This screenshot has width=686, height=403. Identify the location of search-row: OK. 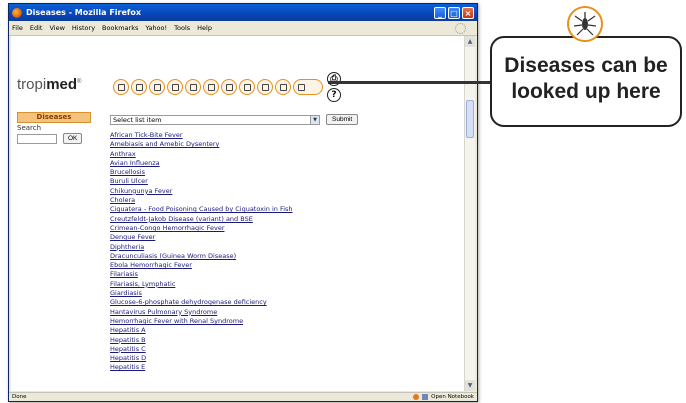
(54, 138).